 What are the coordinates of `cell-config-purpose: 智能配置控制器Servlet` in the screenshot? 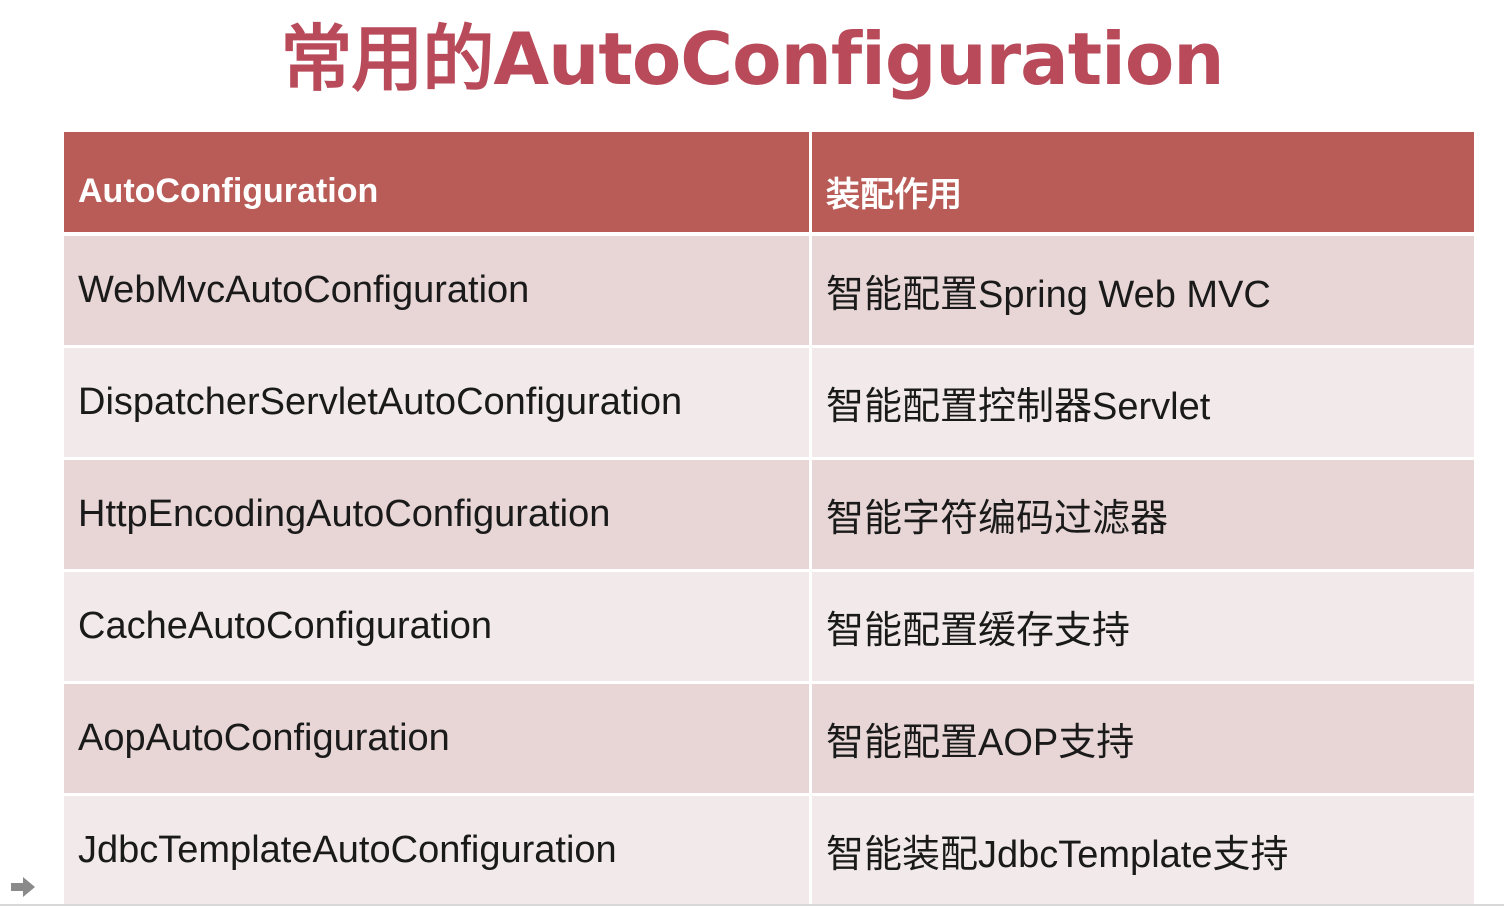 It's located at (1018, 407).